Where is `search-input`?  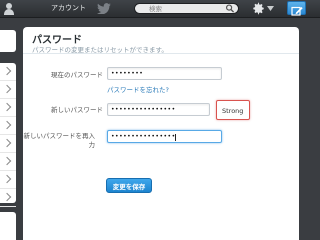
search-input is located at coordinates (187, 8).